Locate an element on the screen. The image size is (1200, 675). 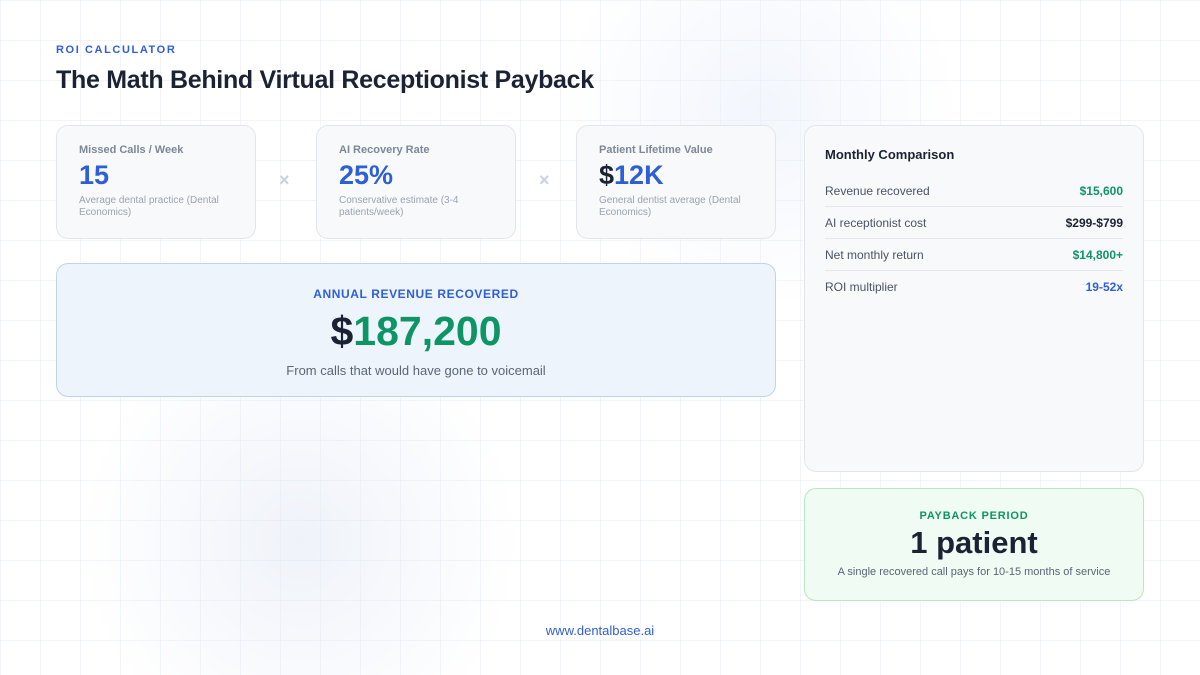
row-label: Net monthly return is located at coordinates (874, 254).